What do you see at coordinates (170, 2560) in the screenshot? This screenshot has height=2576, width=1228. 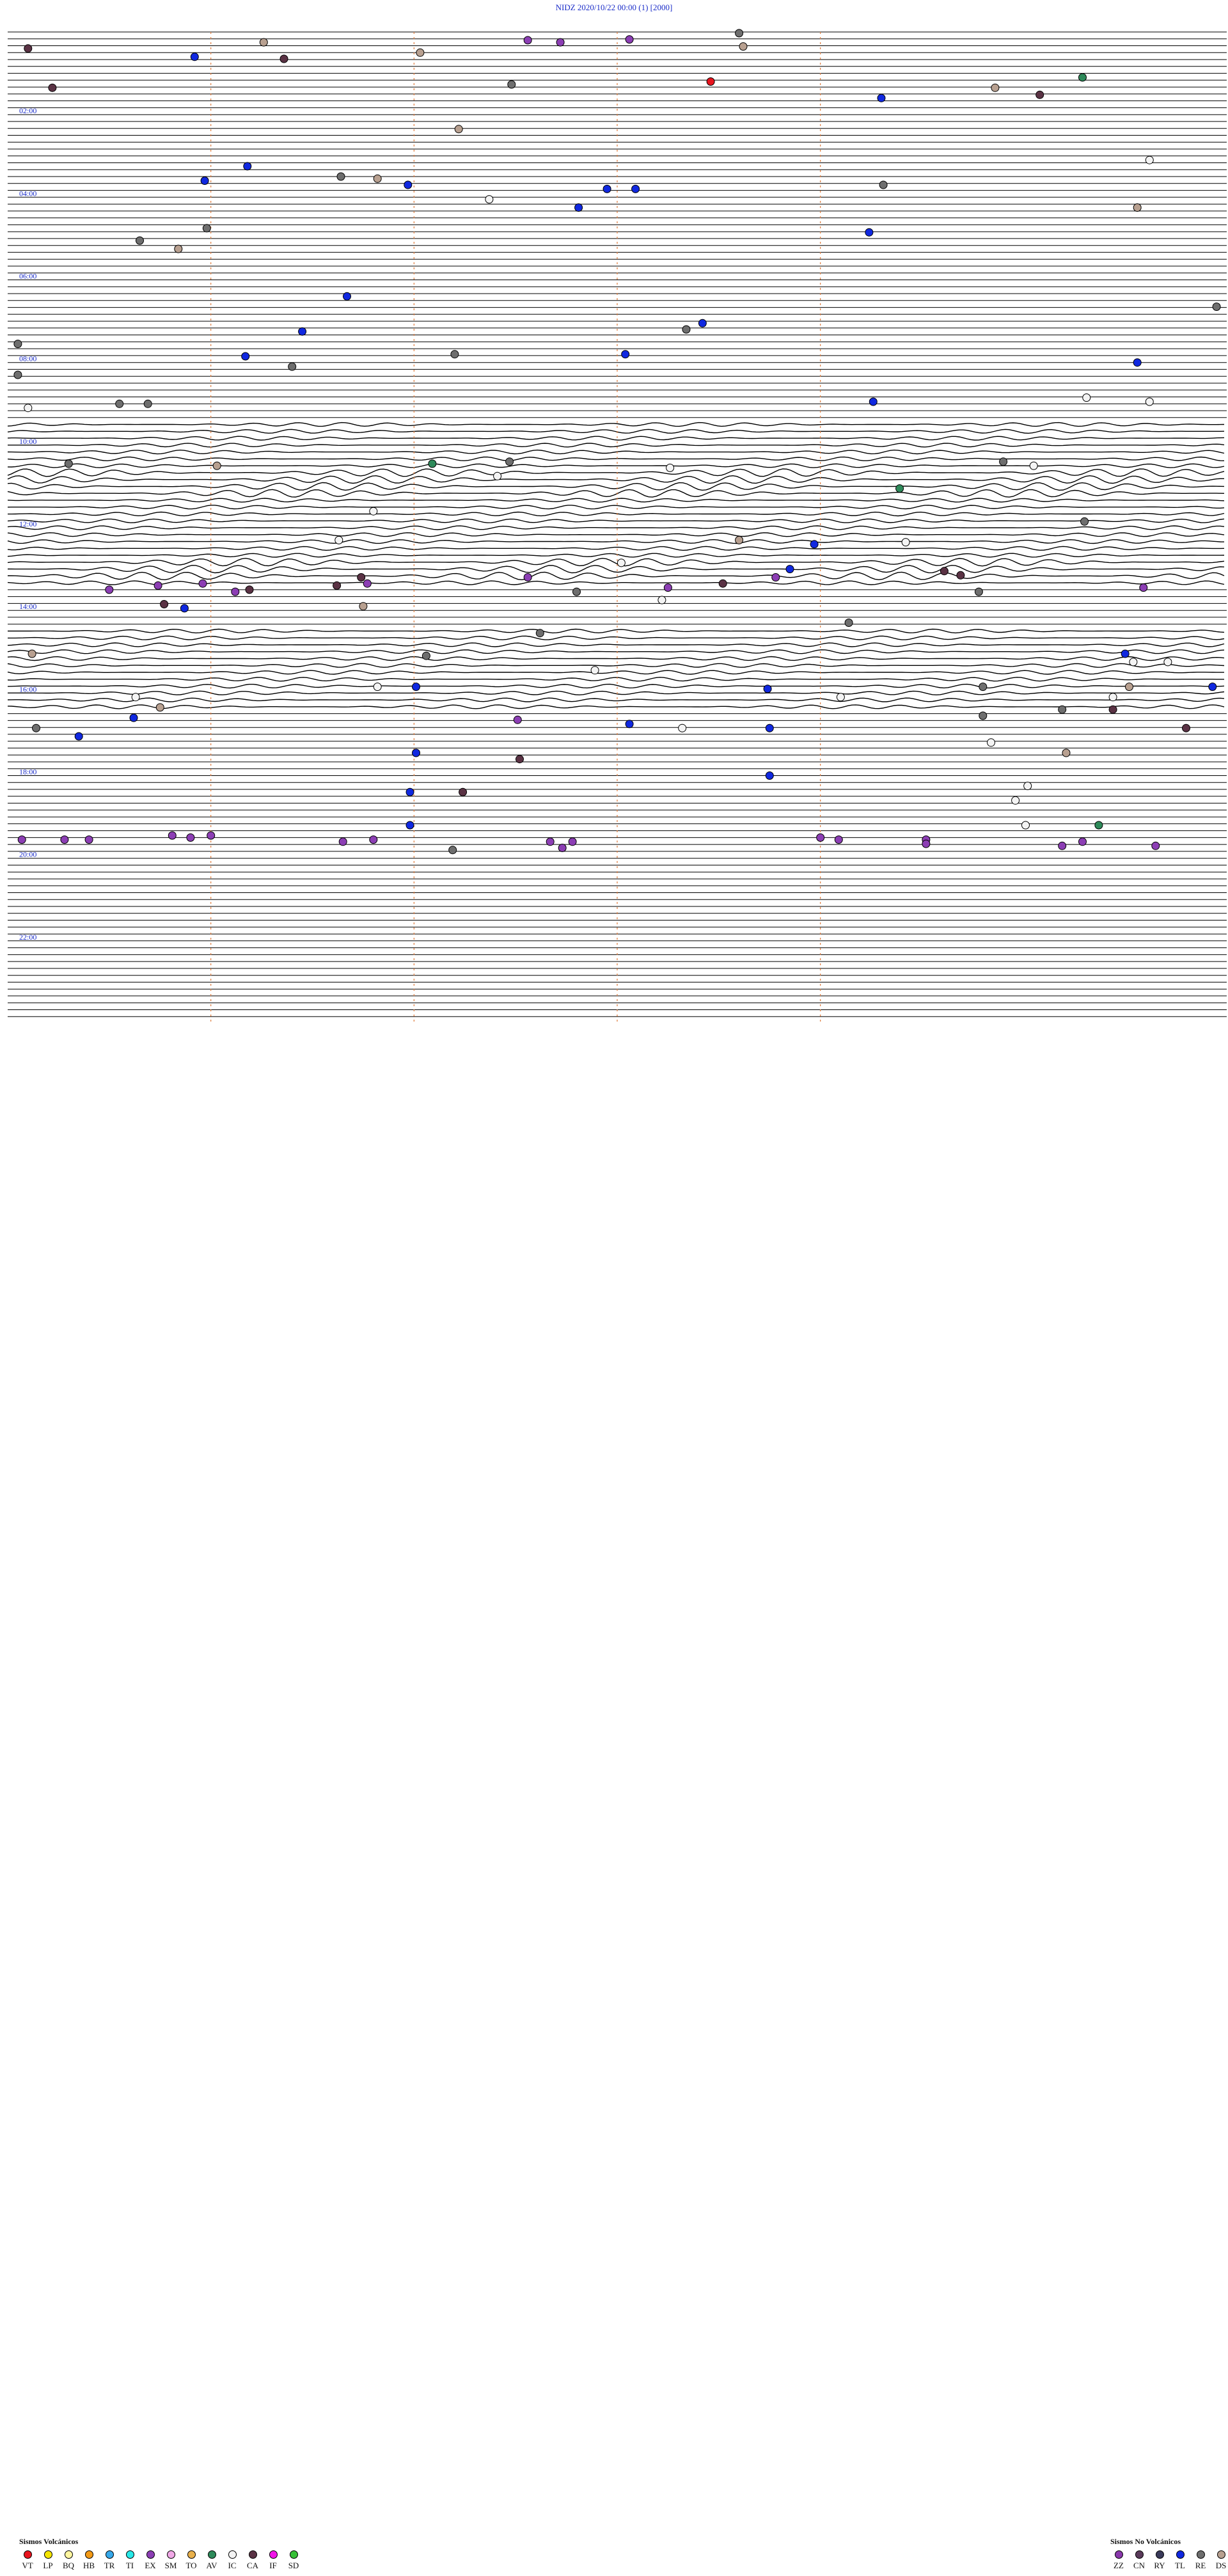 I see `legend-item: SM` at bounding box center [170, 2560].